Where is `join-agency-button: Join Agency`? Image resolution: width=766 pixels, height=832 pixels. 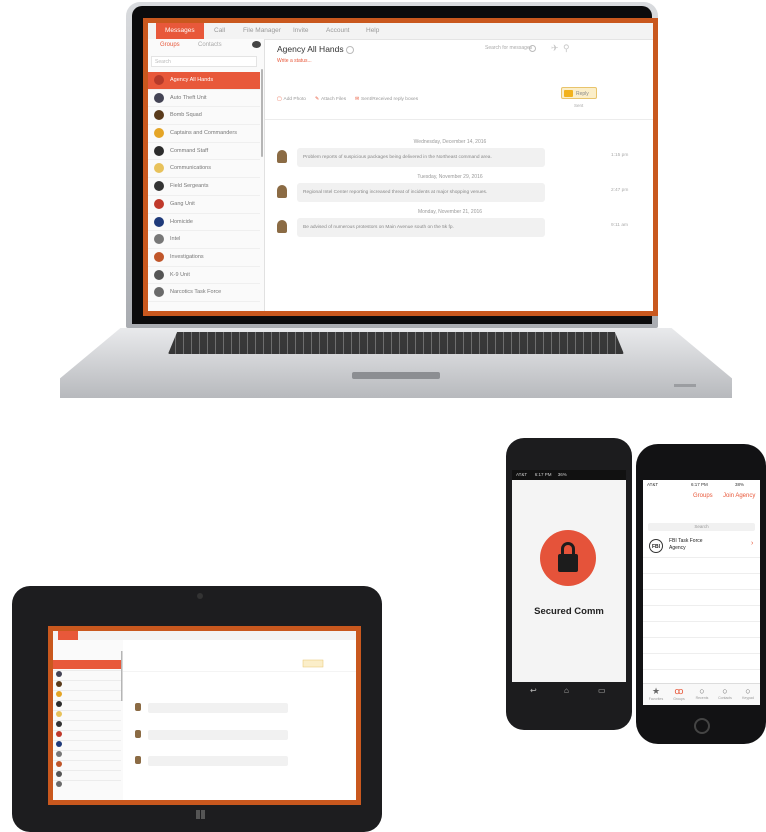
join-agency-button: Join Agency is located at coordinates (739, 496).